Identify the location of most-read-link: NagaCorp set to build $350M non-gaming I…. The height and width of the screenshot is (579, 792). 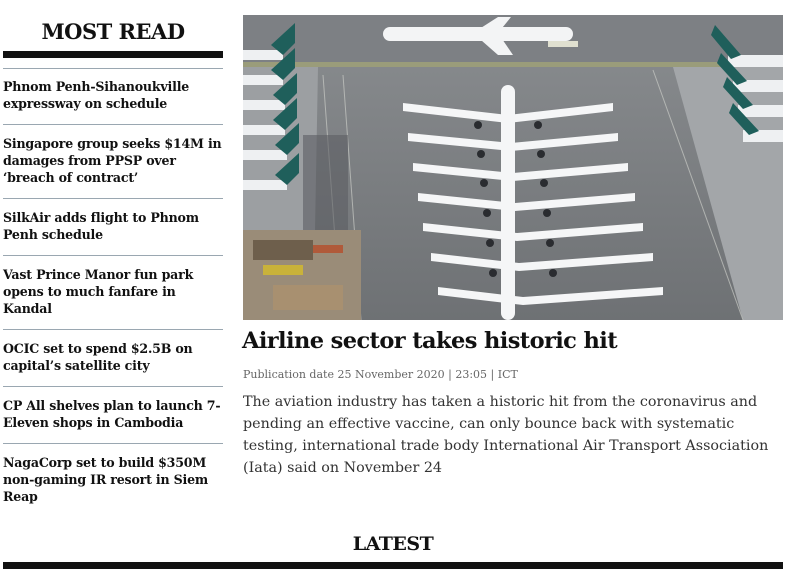
(113, 479).